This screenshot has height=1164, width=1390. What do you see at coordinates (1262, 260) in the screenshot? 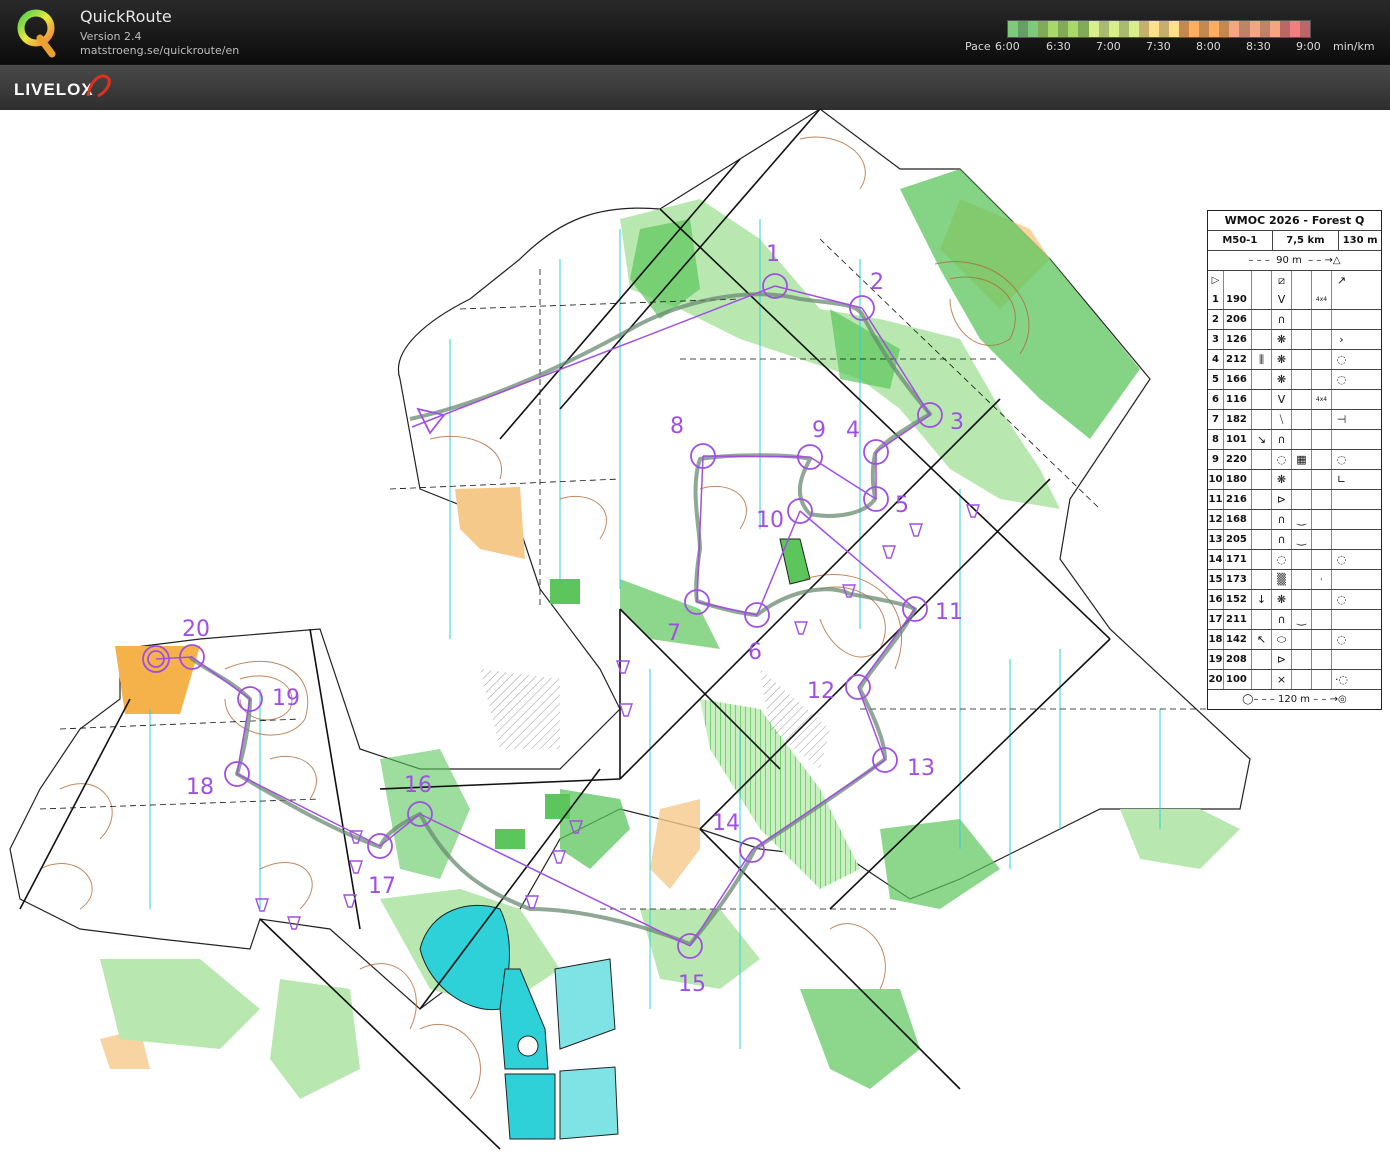
I see `dash-left-icon: – – –` at bounding box center [1262, 260].